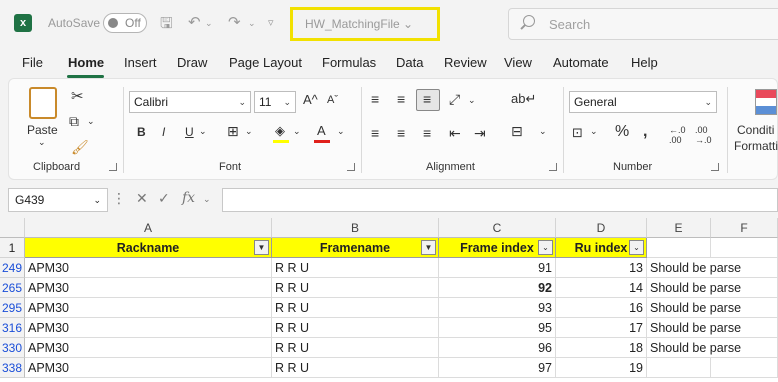 The width and height of the screenshot is (778, 382). What do you see at coordinates (91, 121) in the screenshot?
I see `copy-dropdown-icon: ⌄` at bounding box center [91, 121].